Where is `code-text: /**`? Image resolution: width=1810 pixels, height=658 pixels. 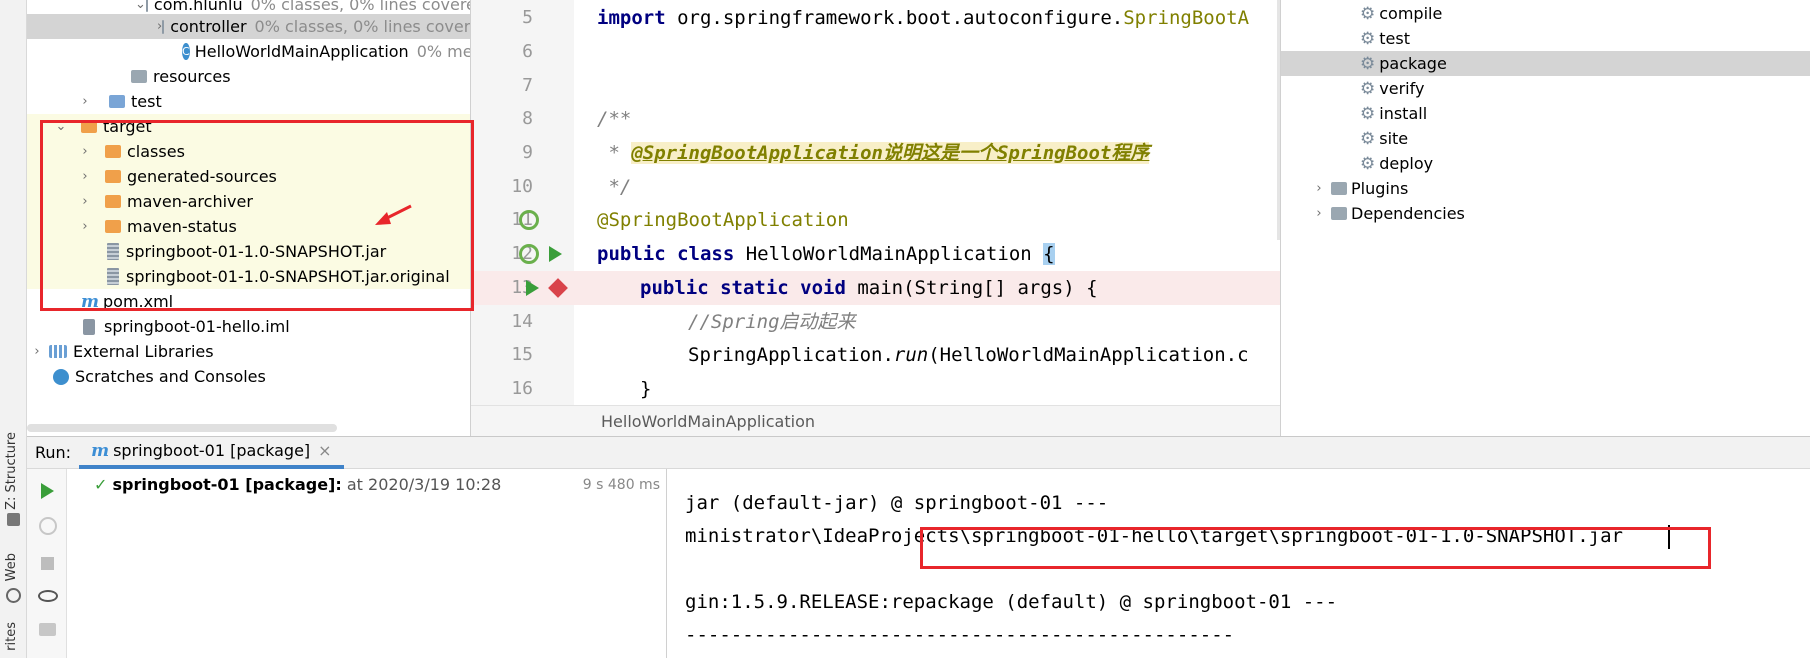
code-text: /** is located at coordinates (614, 119).